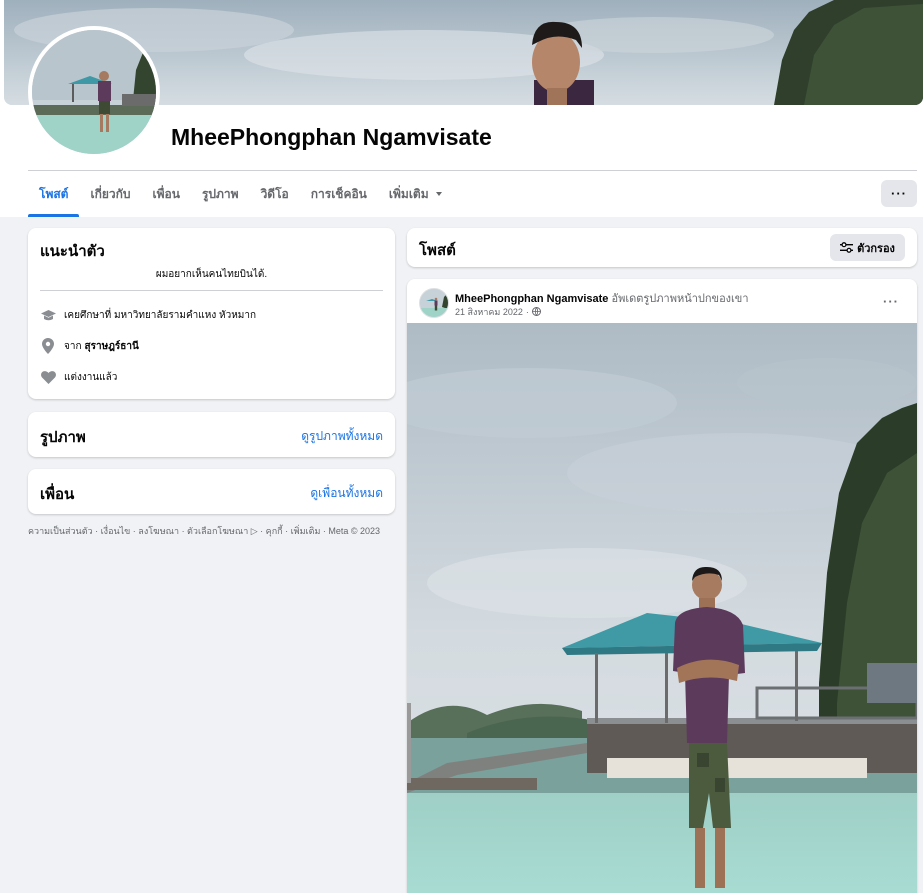 The image size is (923, 893). Describe the element at coordinates (680, 299) in the screenshot. I see `post-action-text: อัพเดตรูปภาพหน้าปกของเขา` at that location.